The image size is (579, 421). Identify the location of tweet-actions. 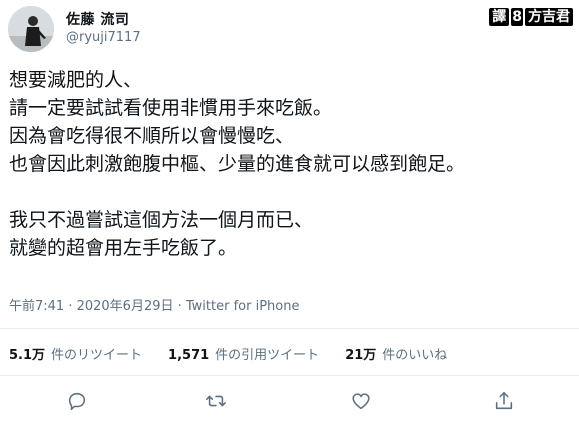
(289, 402).